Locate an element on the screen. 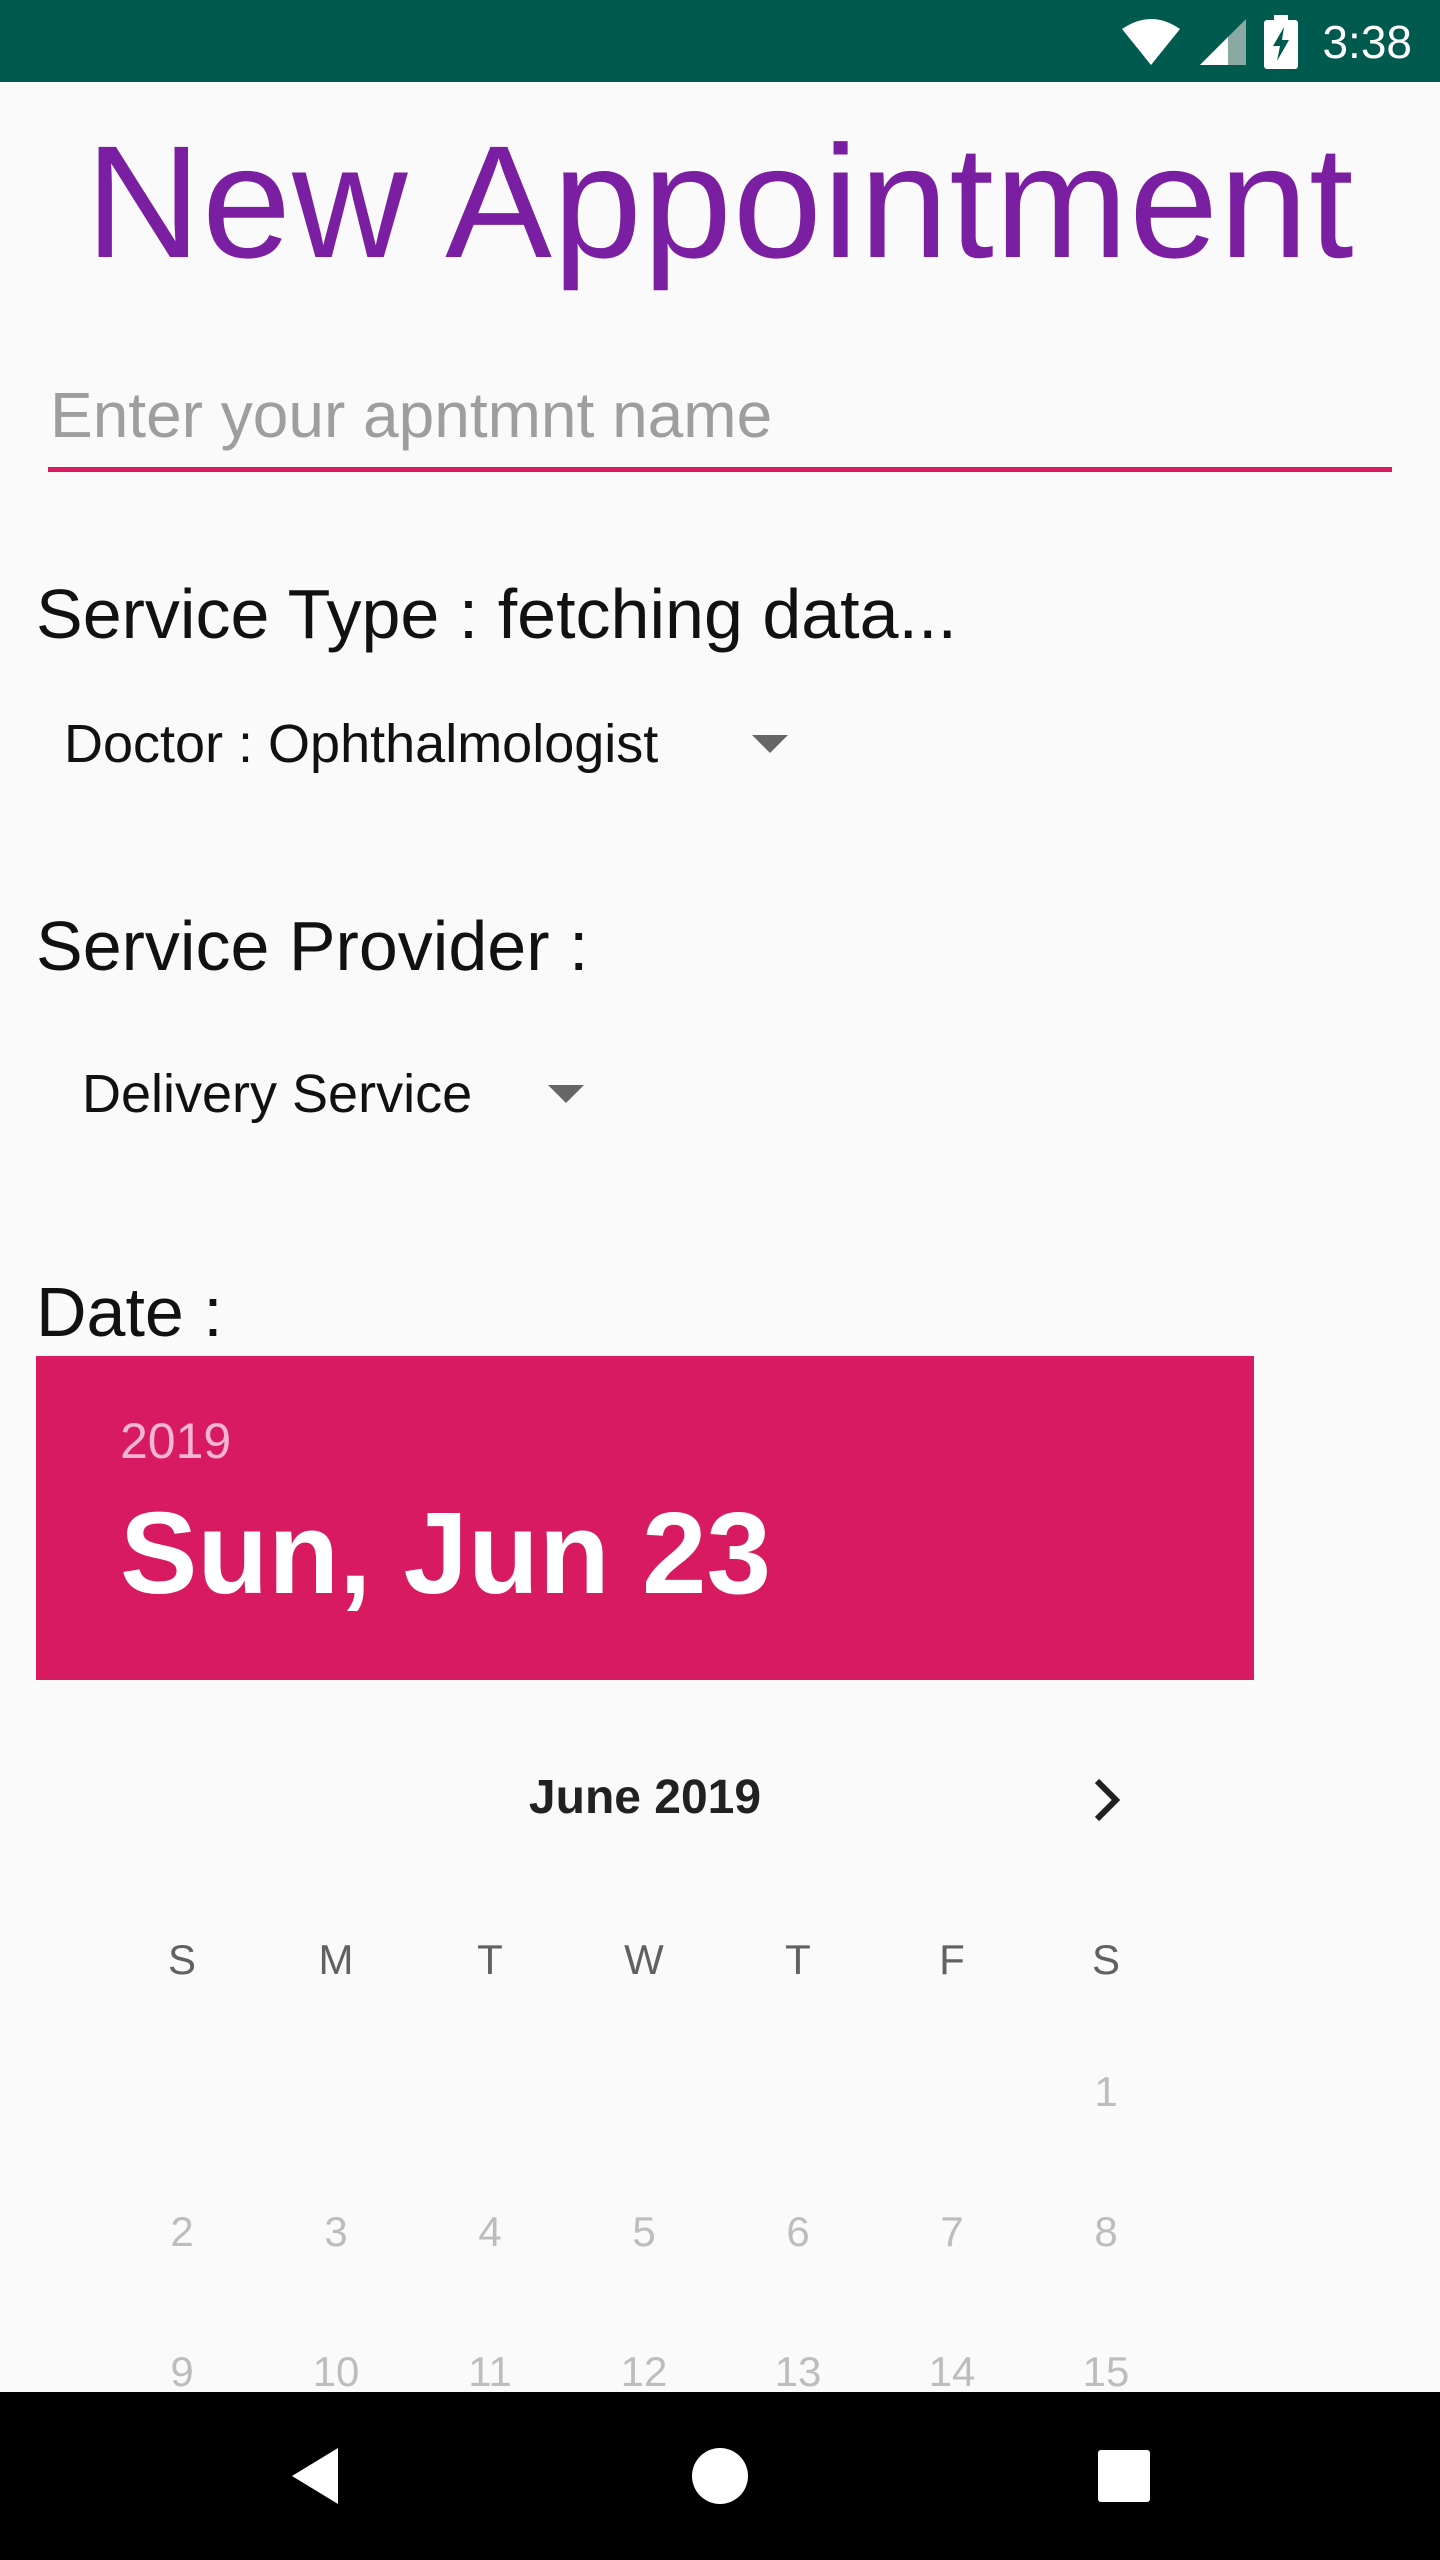 The image size is (1440, 2560). service-provider-label: Service Provider : is located at coordinates (312, 946).